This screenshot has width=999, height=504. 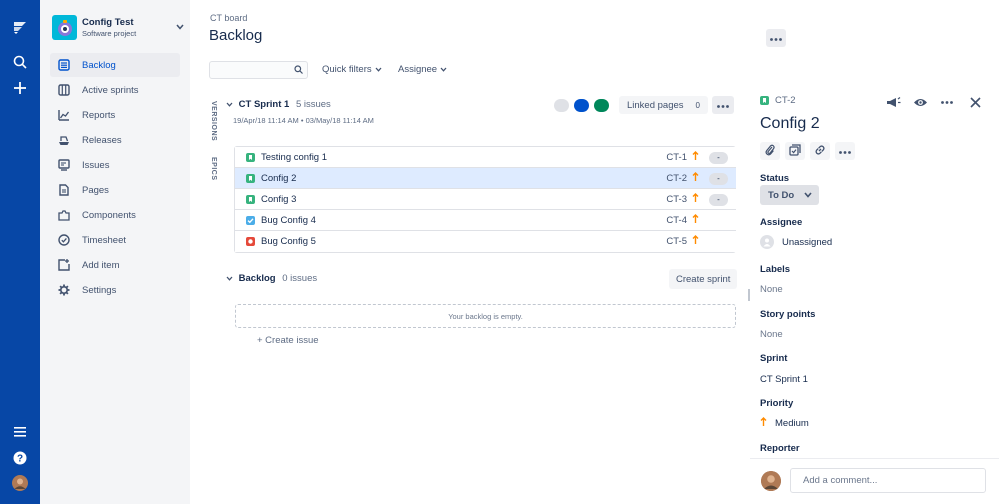 I want to click on sidebar-item-components: Components, so click(x=115, y=215).